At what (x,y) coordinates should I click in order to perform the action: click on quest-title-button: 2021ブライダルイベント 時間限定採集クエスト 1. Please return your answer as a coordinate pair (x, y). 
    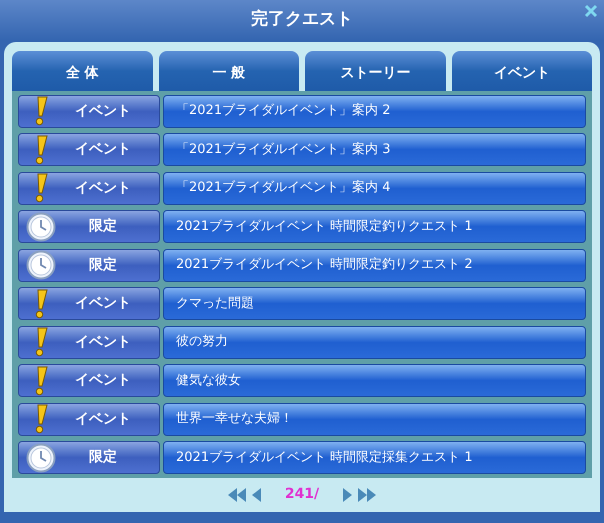
    Looking at the image, I should click on (374, 457).